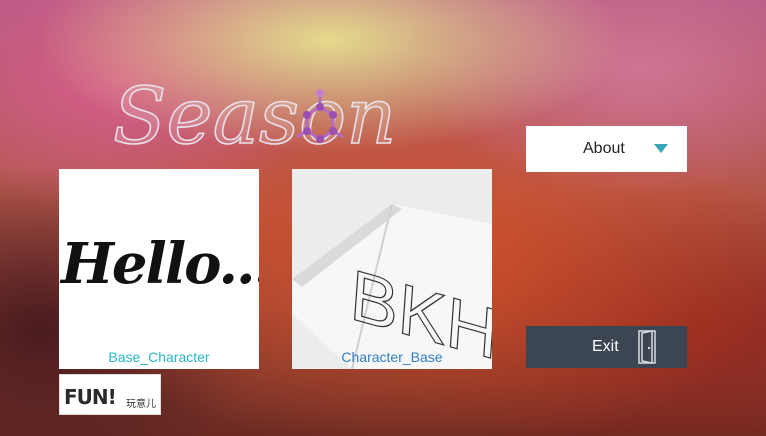 Image resolution: width=766 pixels, height=436 pixels. I want to click on chevron-down-icon, so click(661, 148).